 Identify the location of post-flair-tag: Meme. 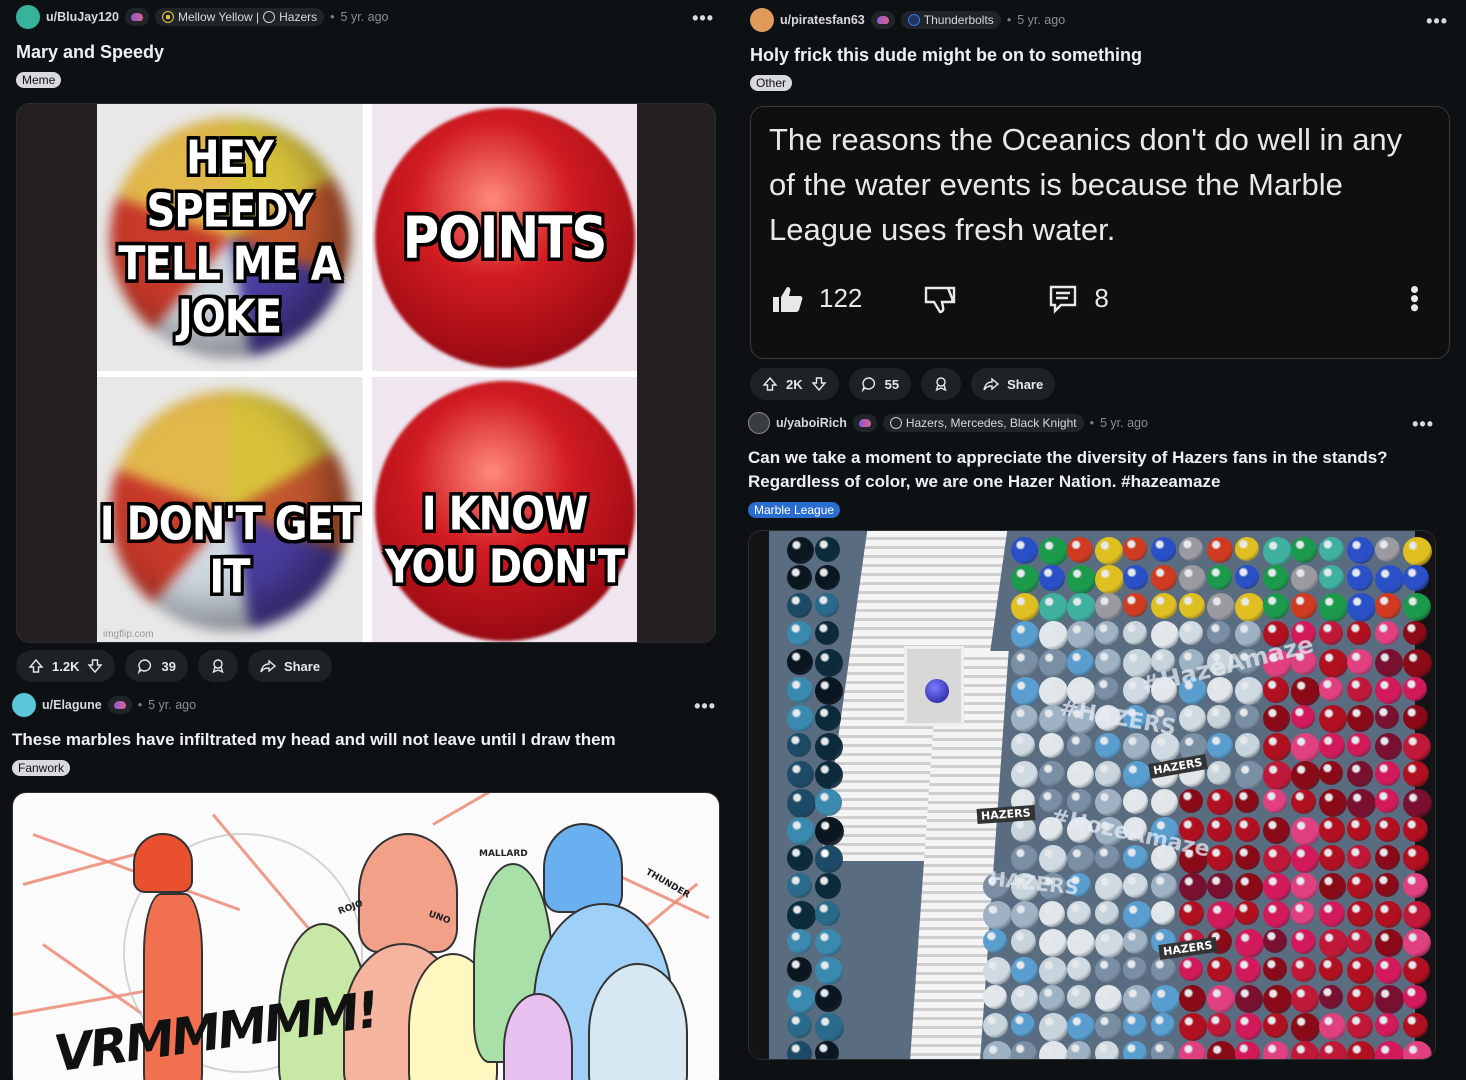
(39, 80).